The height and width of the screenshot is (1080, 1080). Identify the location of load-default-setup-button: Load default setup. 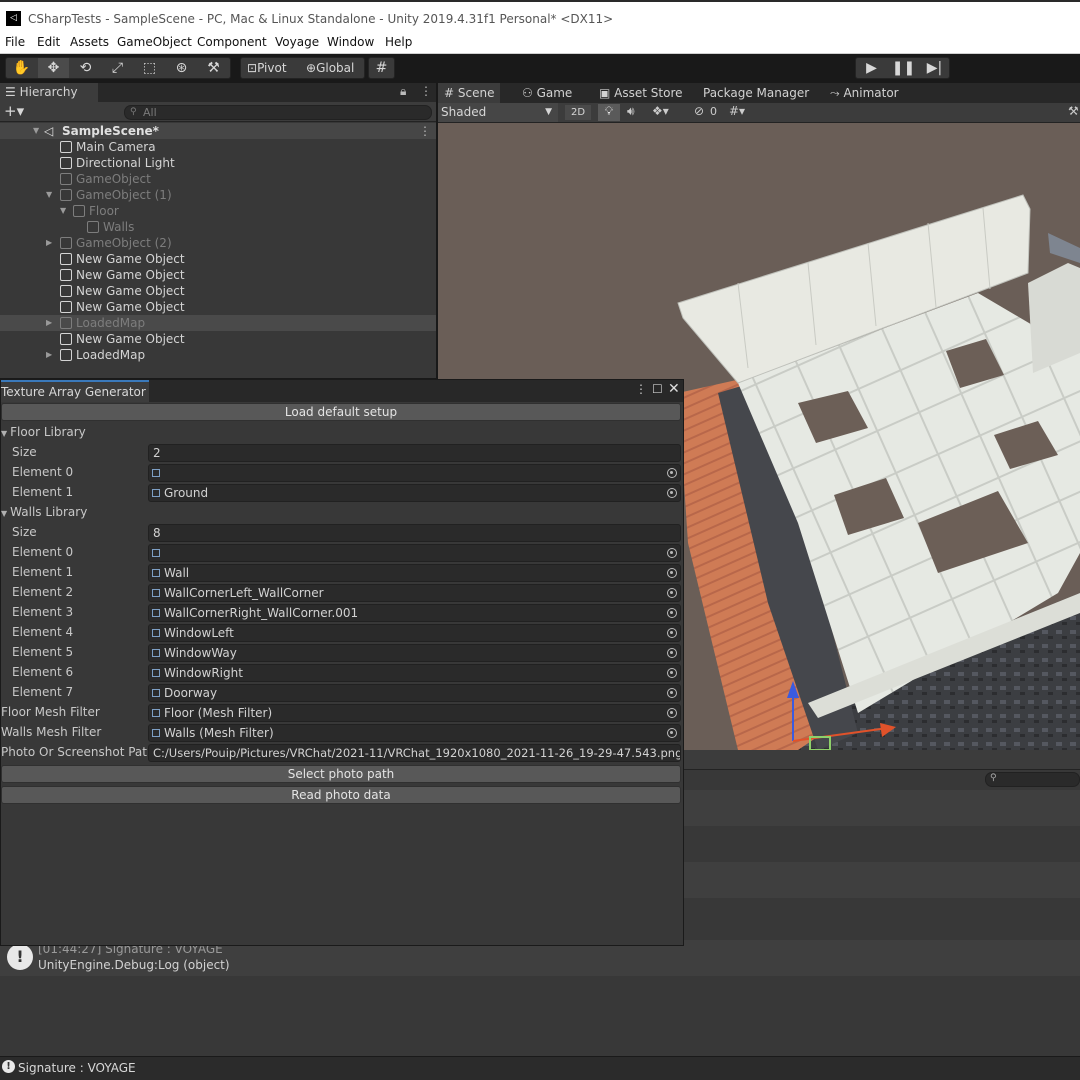
(341, 412).